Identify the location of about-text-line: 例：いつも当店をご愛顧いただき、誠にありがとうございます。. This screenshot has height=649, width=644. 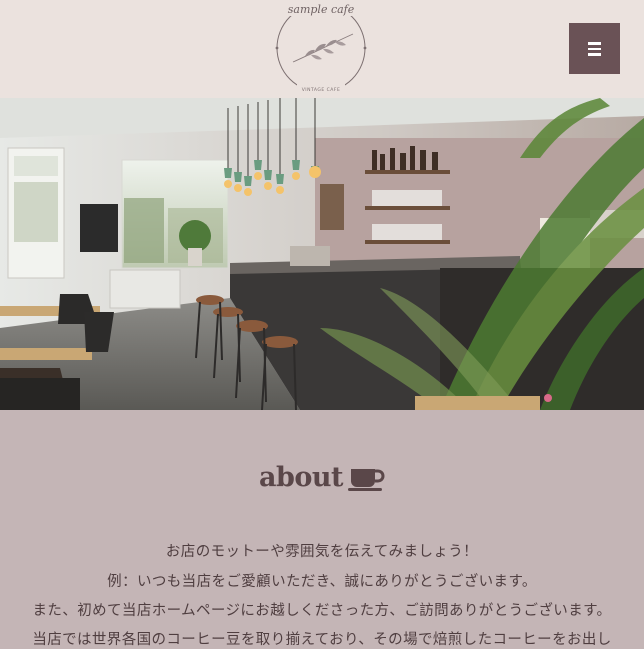
(322, 582).